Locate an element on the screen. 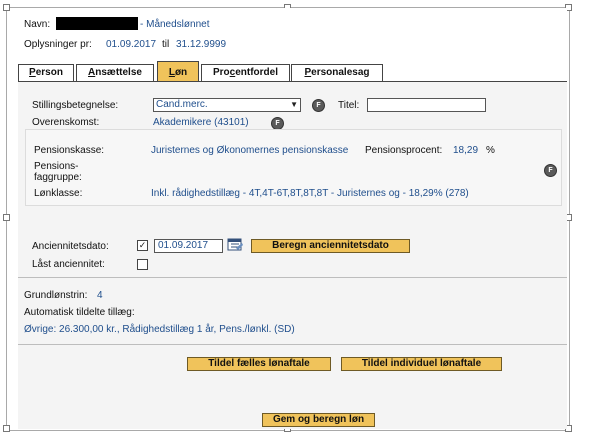  faggruppe-label-1: Pensions- is located at coordinates (56, 166).